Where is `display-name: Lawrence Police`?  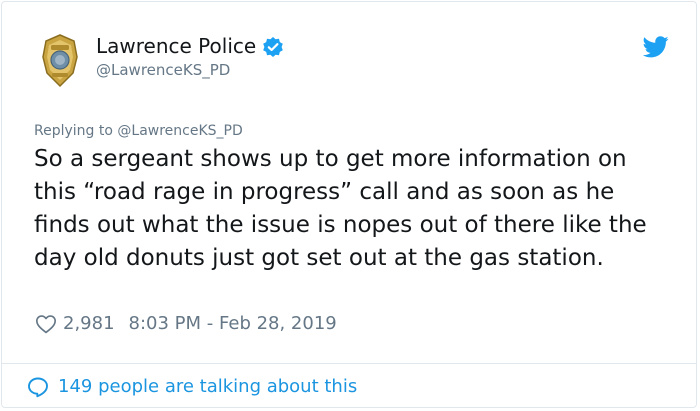 display-name: Lawrence Police is located at coordinates (190, 46).